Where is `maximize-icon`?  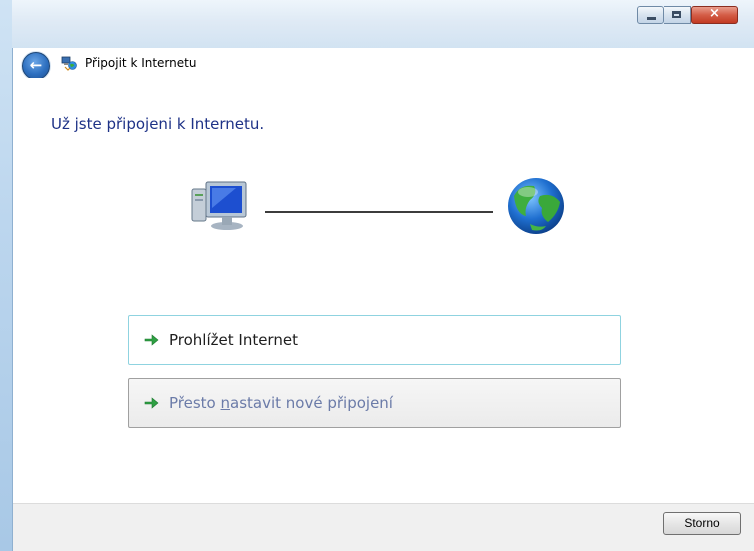 maximize-icon is located at coordinates (676, 14).